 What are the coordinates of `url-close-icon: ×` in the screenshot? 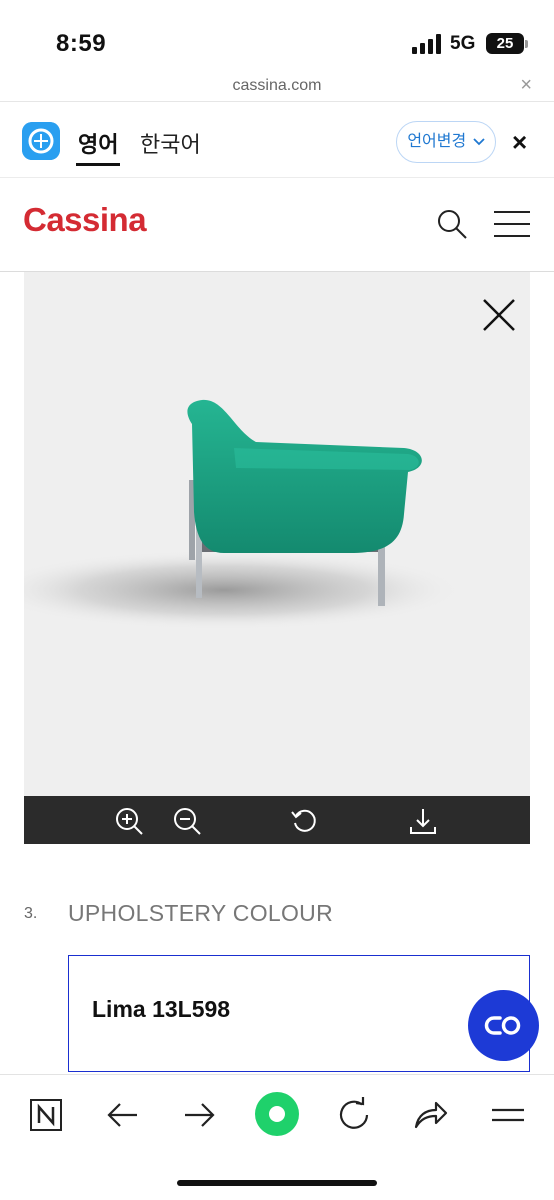 It's located at (526, 85).